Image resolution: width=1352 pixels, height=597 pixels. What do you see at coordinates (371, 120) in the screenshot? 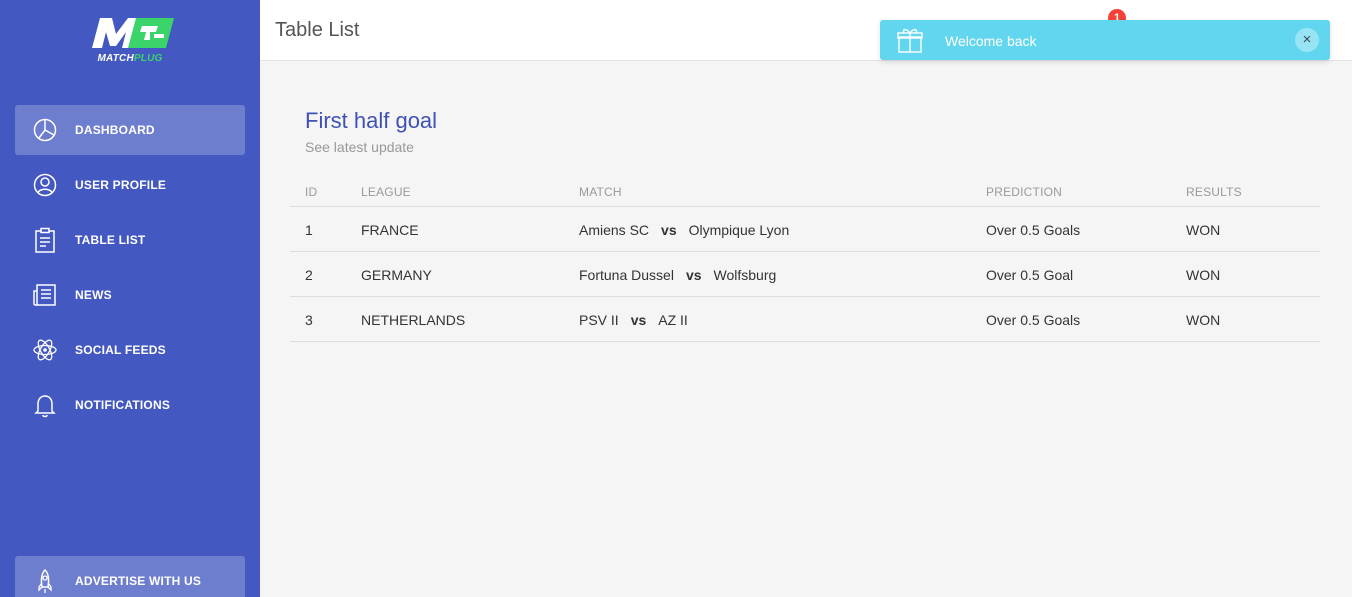
I see `card-title: First half goal` at bounding box center [371, 120].